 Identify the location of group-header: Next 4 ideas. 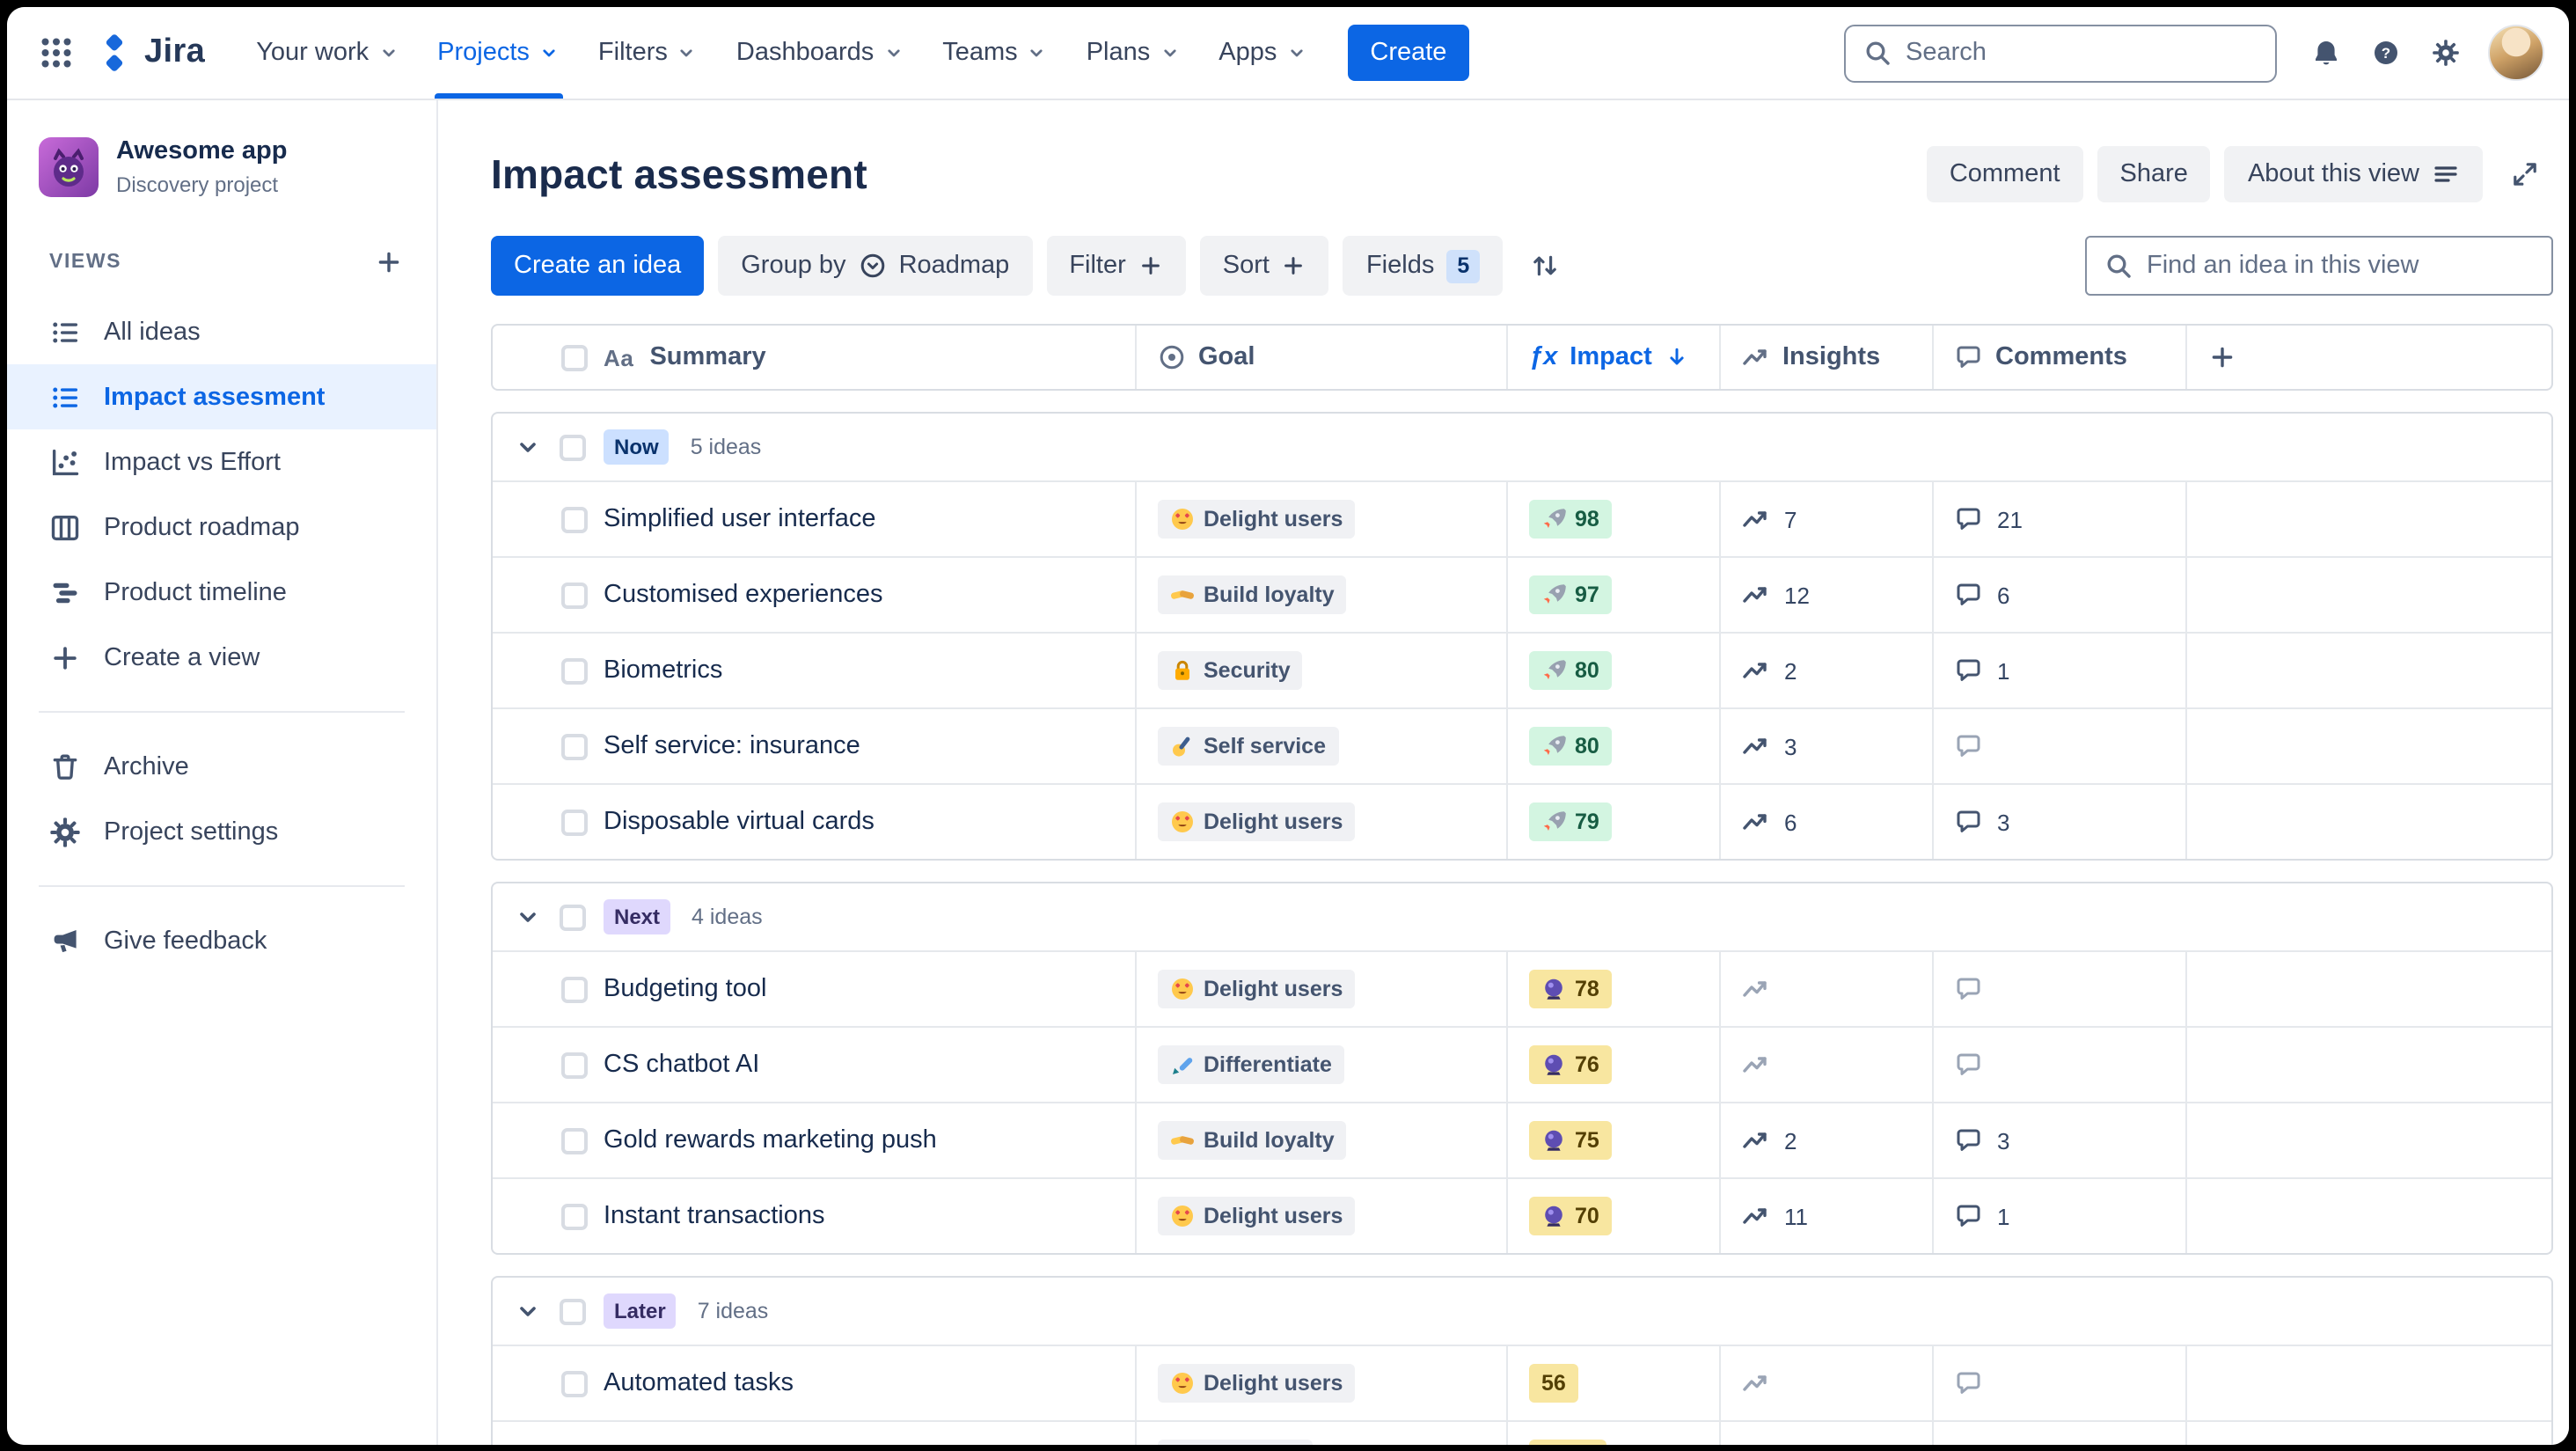
(1522, 916).